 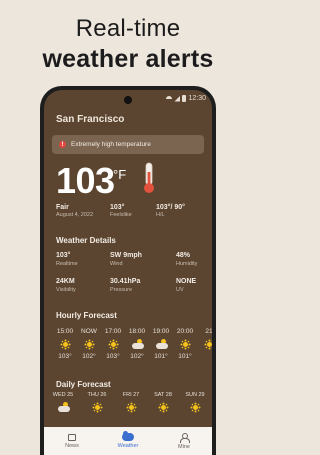 I want to click on detail-humidity: 48% Humidity, so click(x=186, y=259).